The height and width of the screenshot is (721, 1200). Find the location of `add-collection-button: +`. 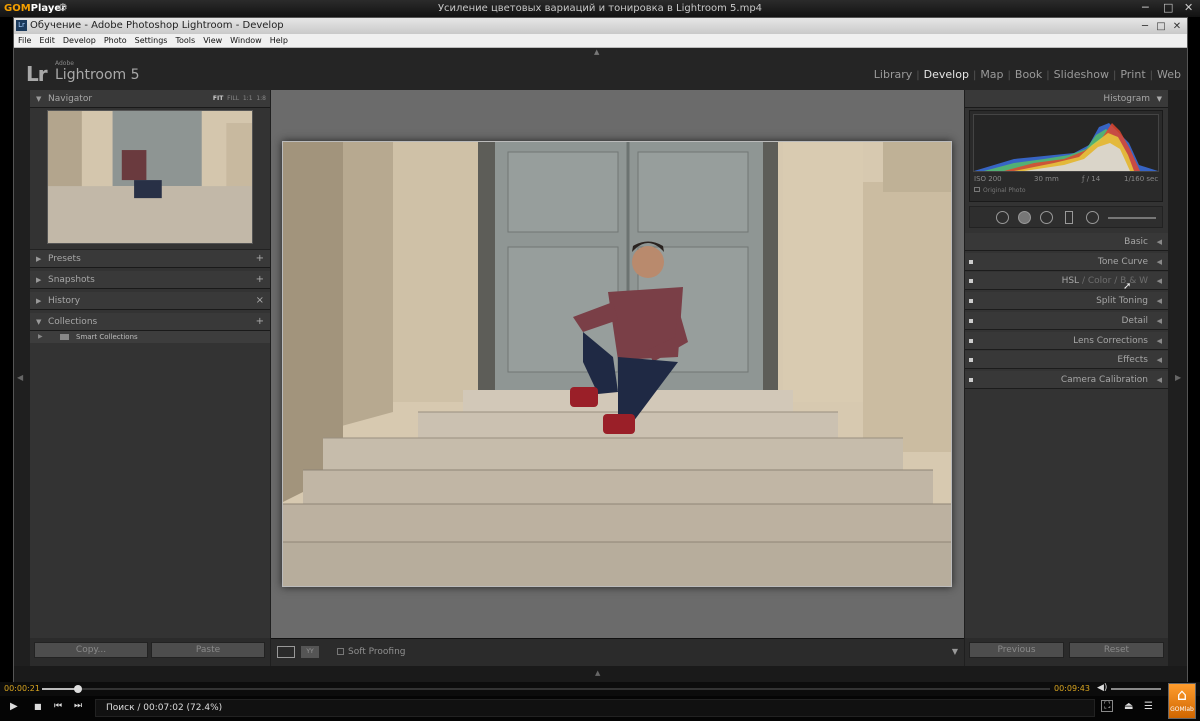

add-collection-button: + is located at coordinates (260, 322).